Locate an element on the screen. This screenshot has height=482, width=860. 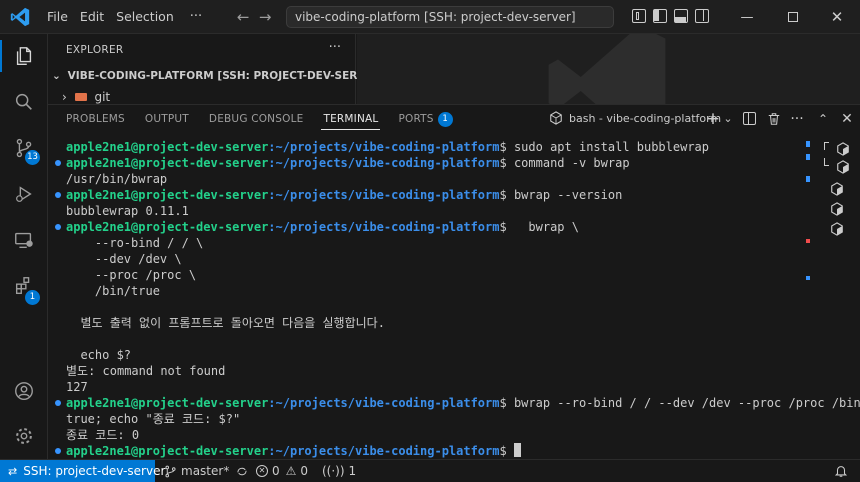
activity-accounts is located at coordinates (24, 391).